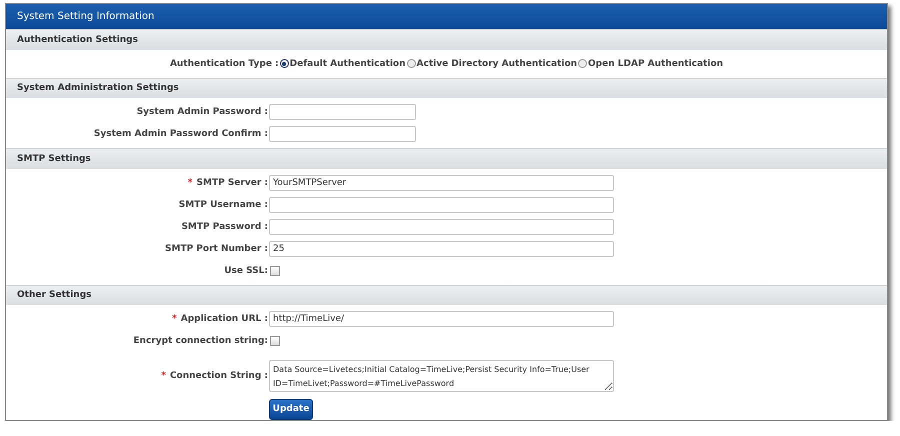 This screenshot has width=900, height=436. What do you see at coordinates (200, 341) in the screenshot?
I see `field-label: Encrypt connection string:` at bounding box center [200, 341].